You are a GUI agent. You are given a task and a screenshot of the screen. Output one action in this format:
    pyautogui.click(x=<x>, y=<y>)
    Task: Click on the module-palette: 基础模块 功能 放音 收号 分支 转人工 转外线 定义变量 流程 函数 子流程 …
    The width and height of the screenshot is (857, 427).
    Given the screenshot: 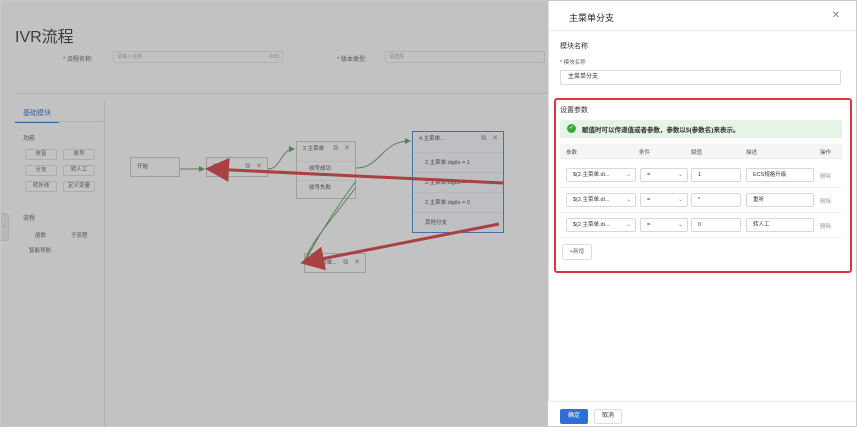 What is the action you would take?
    pyautogui.click(x=60, y=263)
    